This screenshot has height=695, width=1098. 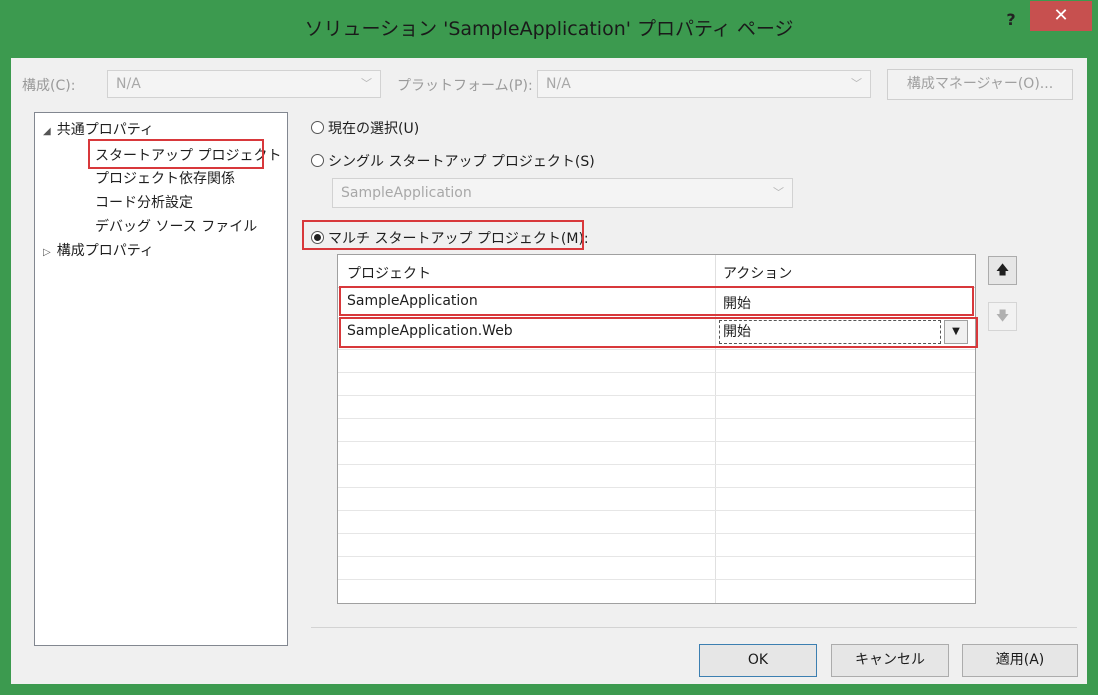 I want to click on arrow-down-icon: 🡇, so click(x=1002, y=316).